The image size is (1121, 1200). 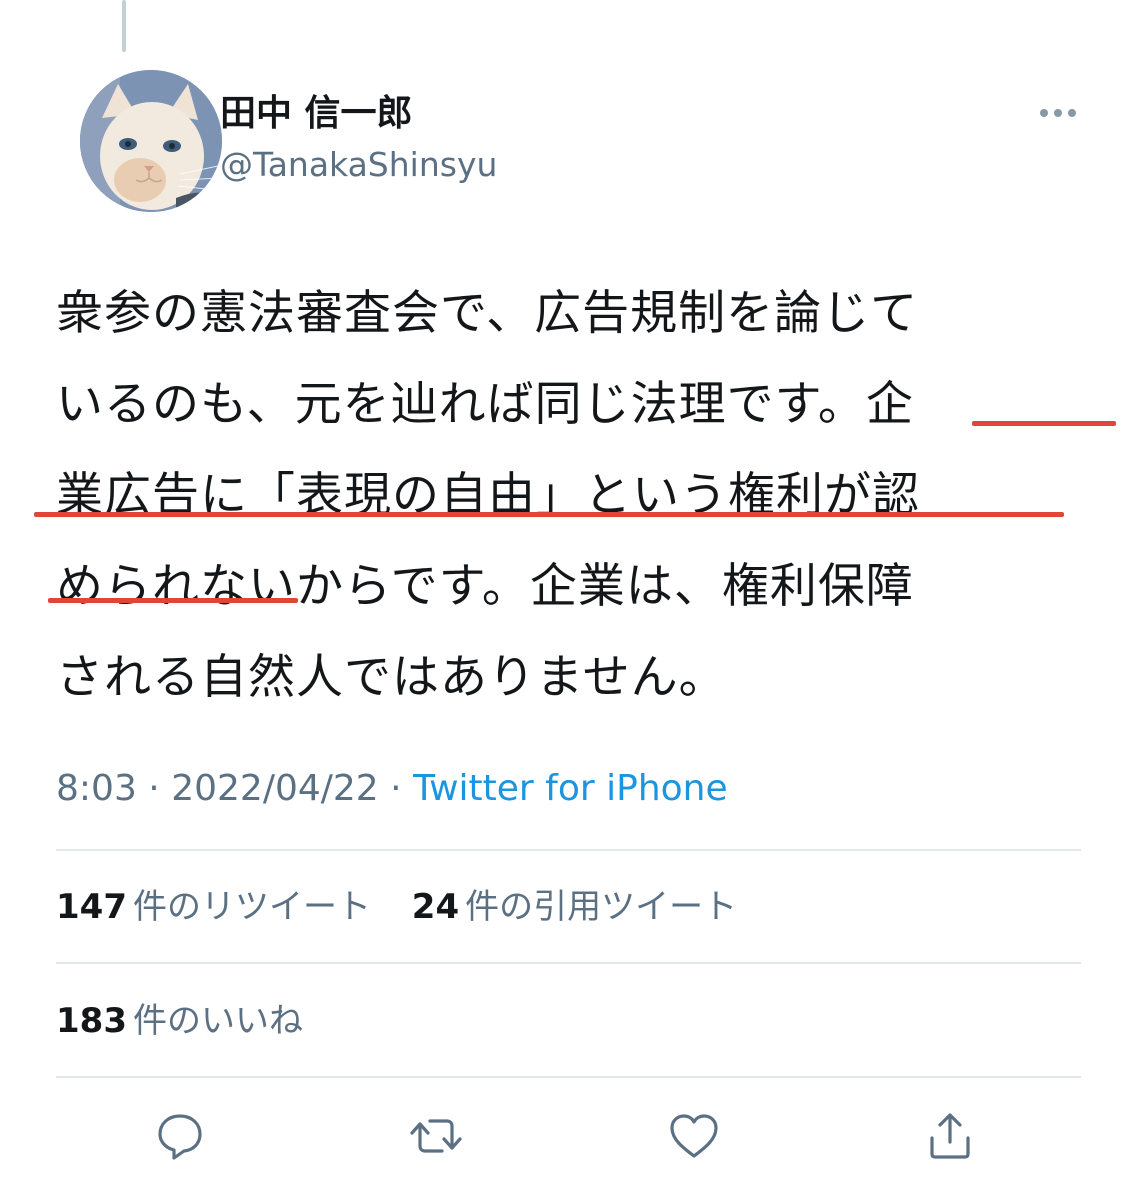 I want to click on reply-button, so click(x=180, y=1136).